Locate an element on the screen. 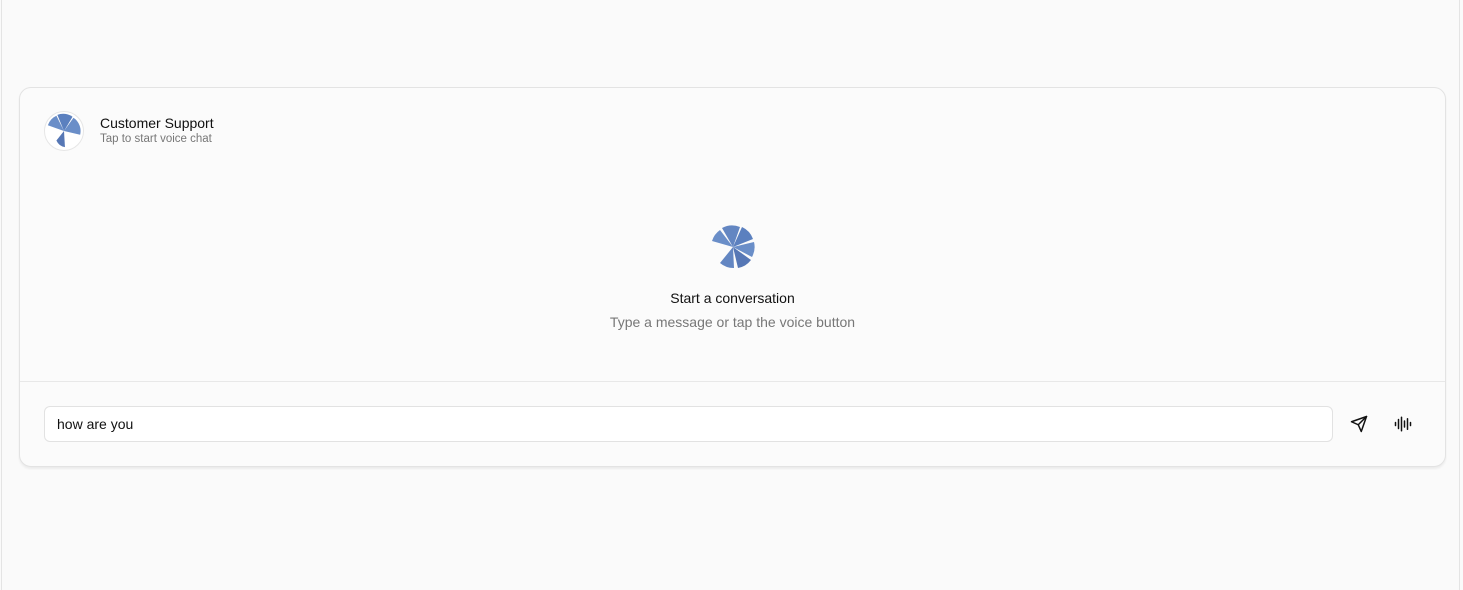 The width and height of the screenshot is (1463, 590). message-input is located at coordinates (688, 424).